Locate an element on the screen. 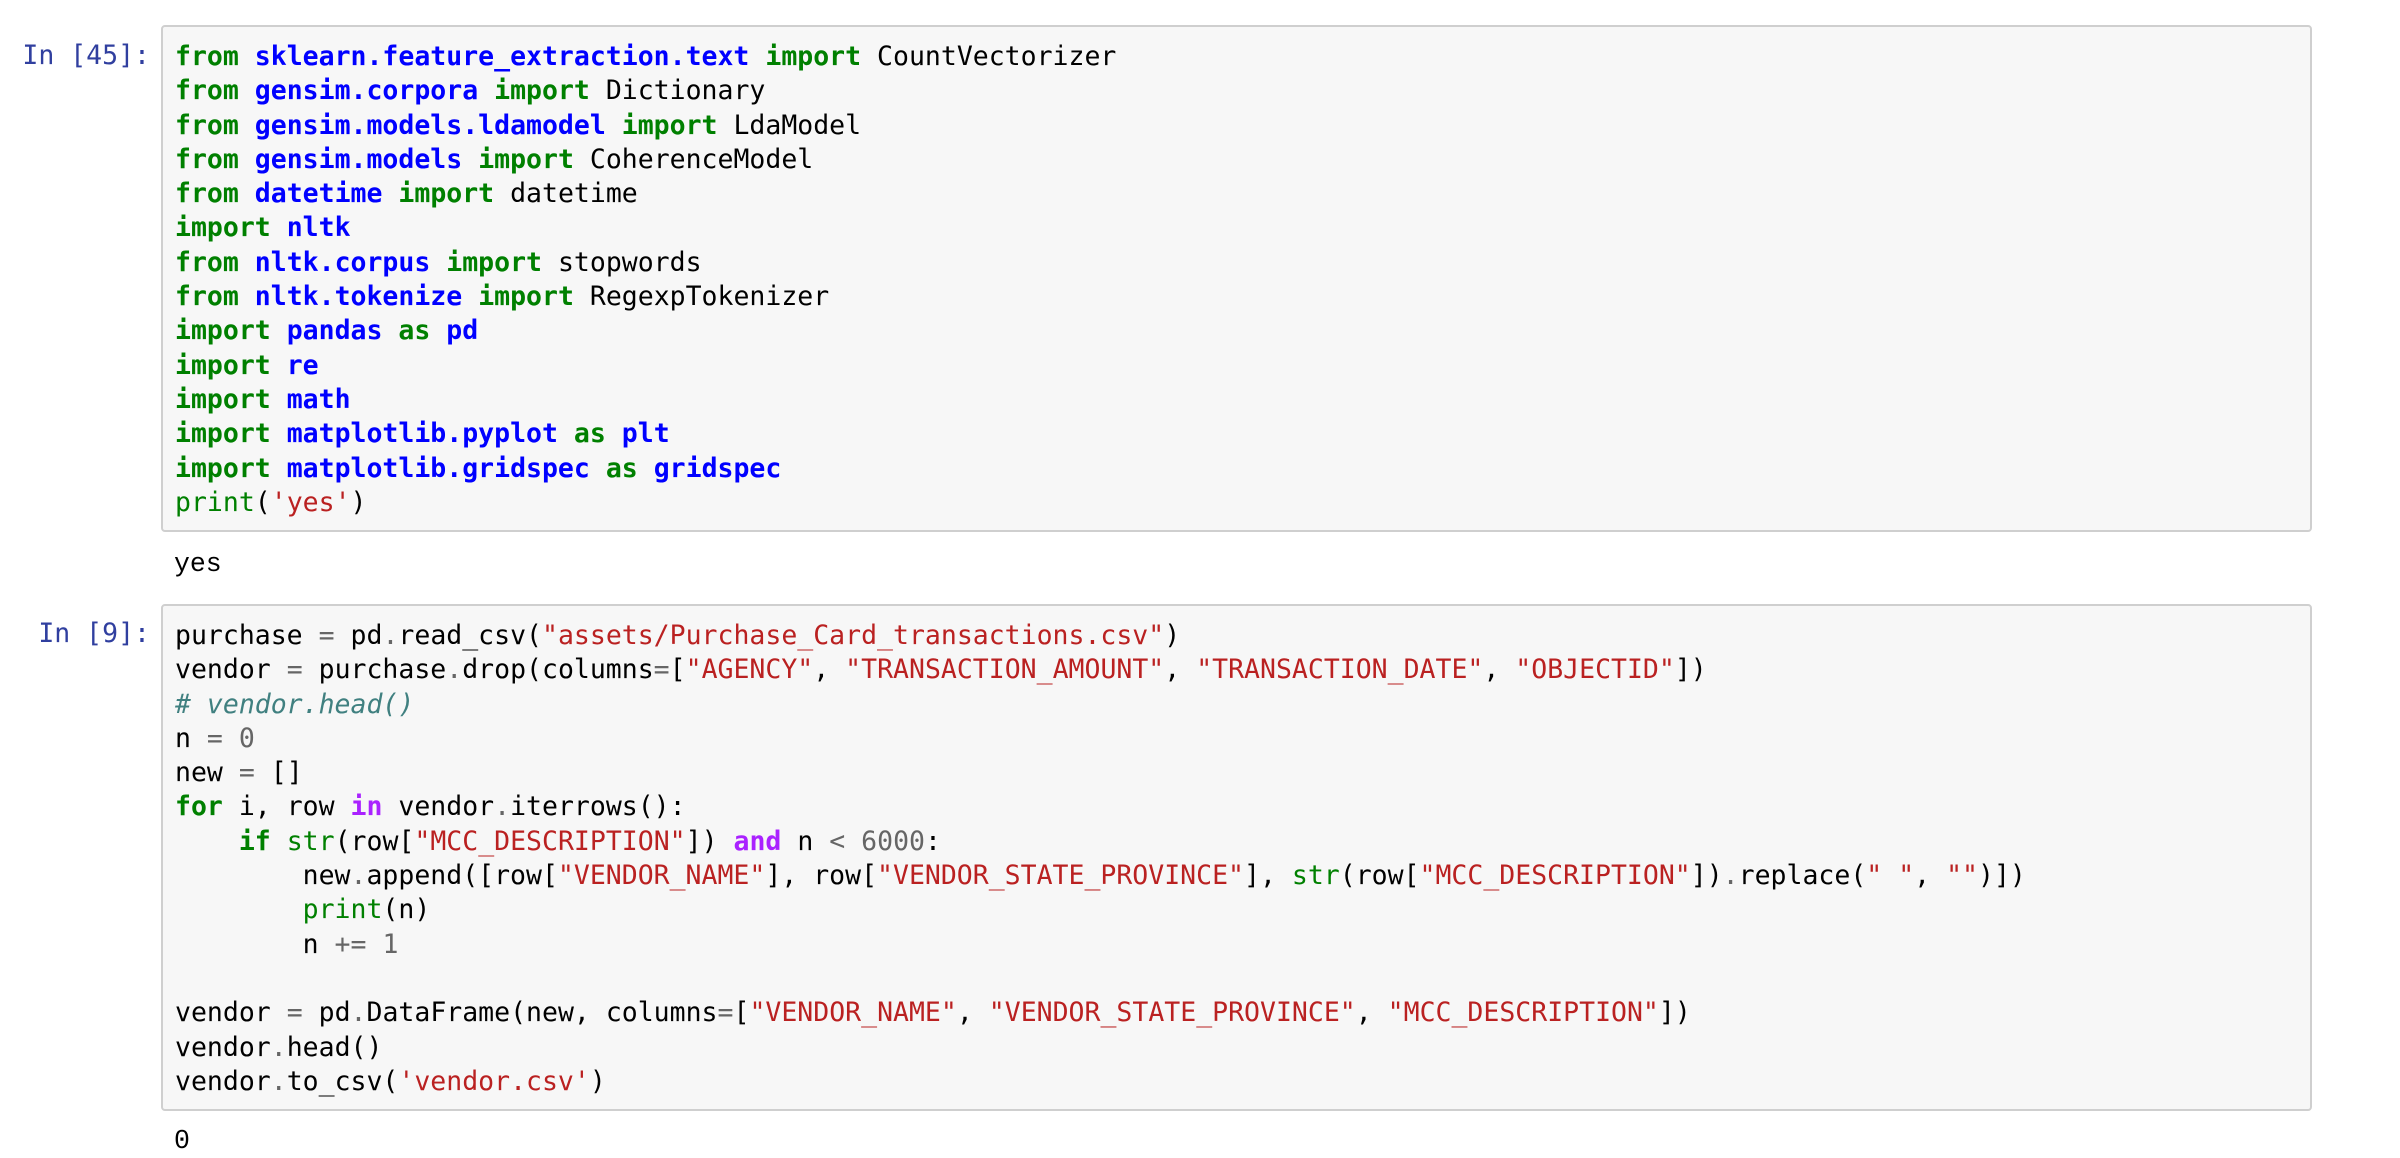 Image resolution: width=2400 pixels, height=1158 pixels. code-line: for i, row in vendor.iterrows(): is located at coordinates (1100, 807).